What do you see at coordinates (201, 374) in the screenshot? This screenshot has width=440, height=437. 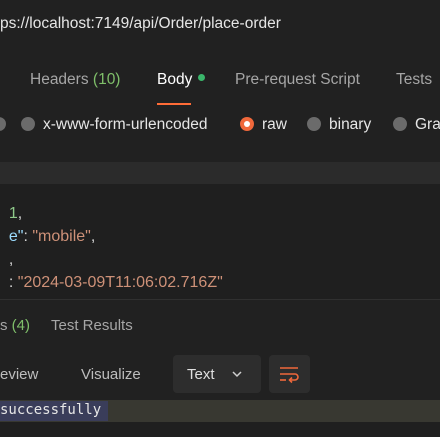 I see `format-dropdown-value: Text` at bounding box center [201, 374].